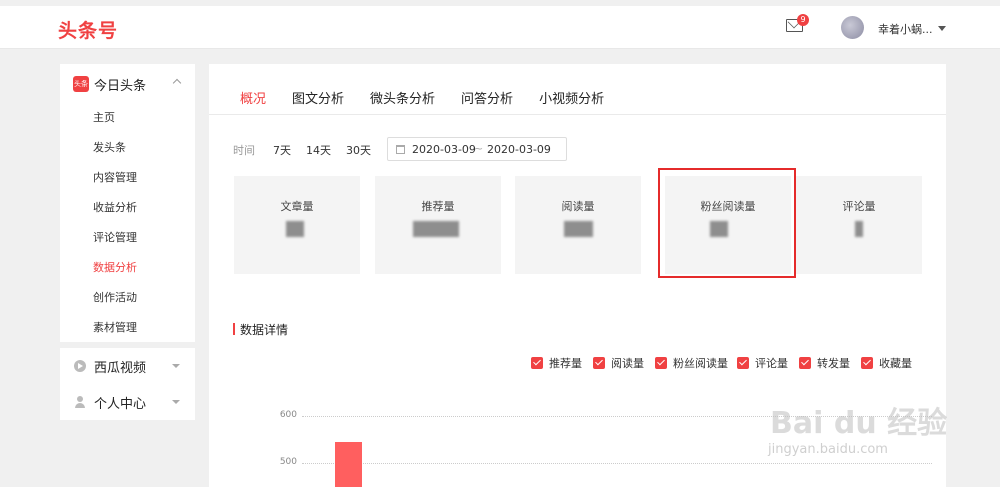 The image size is (1000, 487). I want to click on legend-item-shares: 转发量, so click(824, 363).